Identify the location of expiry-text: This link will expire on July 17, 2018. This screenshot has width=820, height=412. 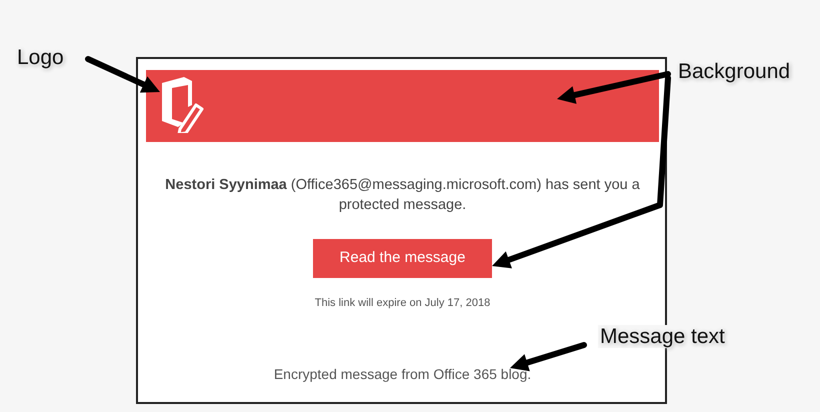
(402, 304).